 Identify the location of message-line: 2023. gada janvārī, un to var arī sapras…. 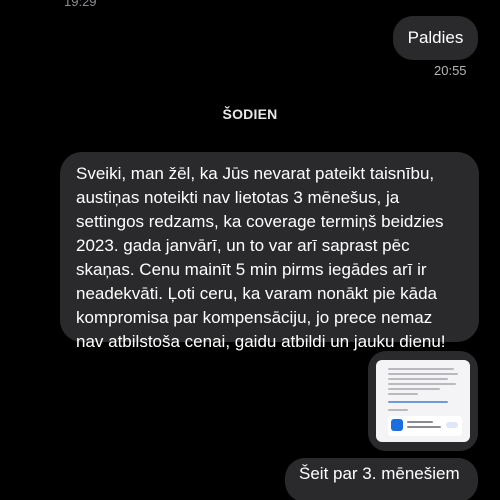
(243, 245).